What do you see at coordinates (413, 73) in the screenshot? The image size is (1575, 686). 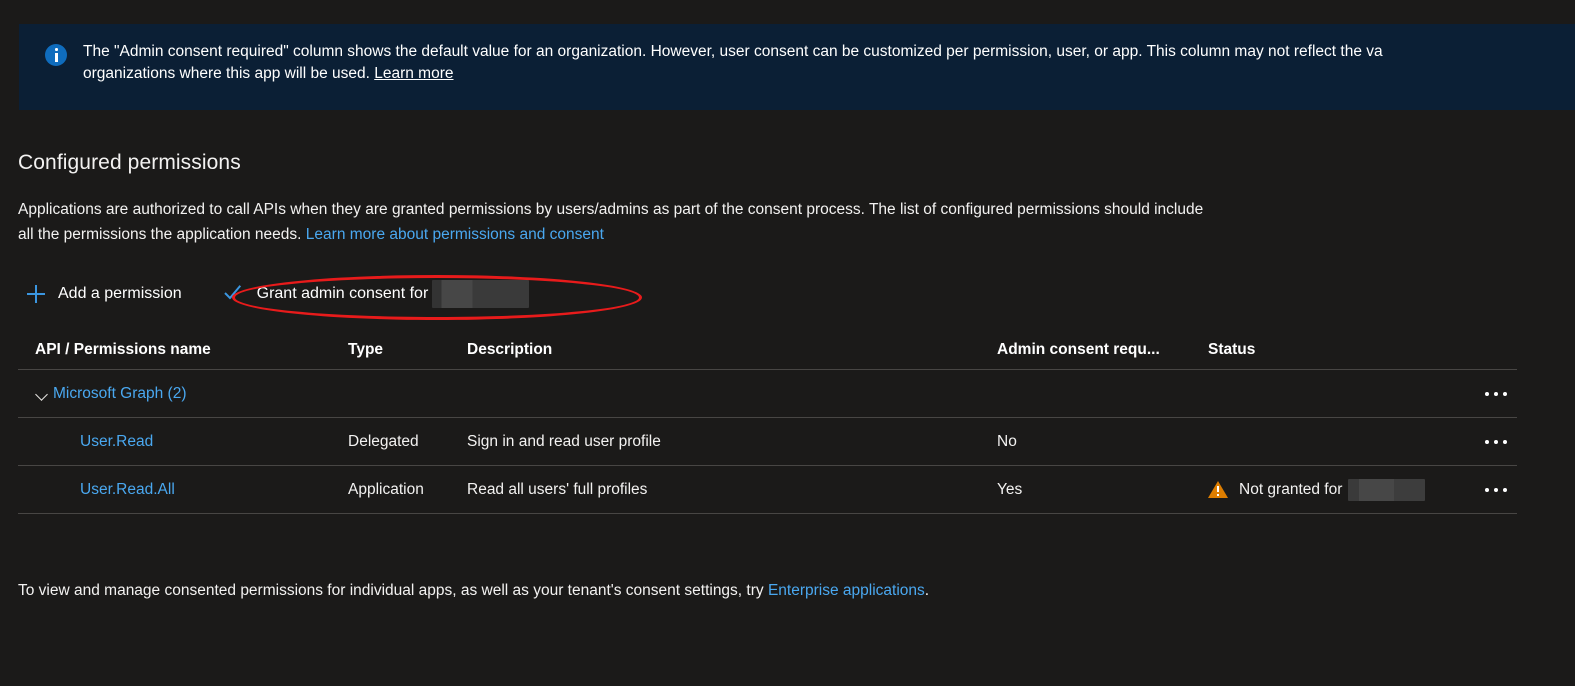 I see `banner-learn-more-link: Learn more` at bounding box center [413, 73].